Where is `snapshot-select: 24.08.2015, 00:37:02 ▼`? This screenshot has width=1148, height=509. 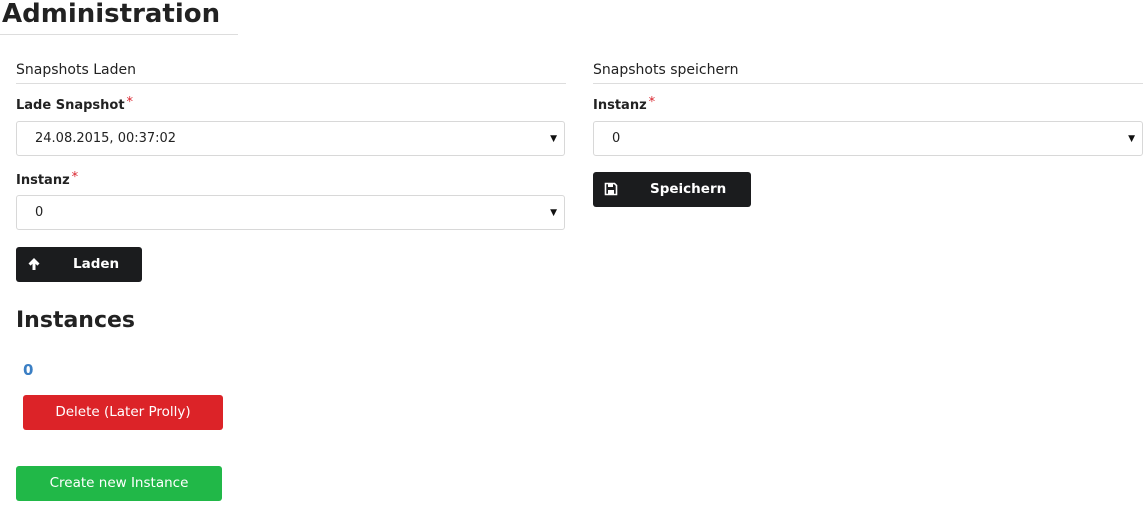 snapshot-select: 24.08.2015, 00:37:02 ▼ is located at coordinates (290, 138).